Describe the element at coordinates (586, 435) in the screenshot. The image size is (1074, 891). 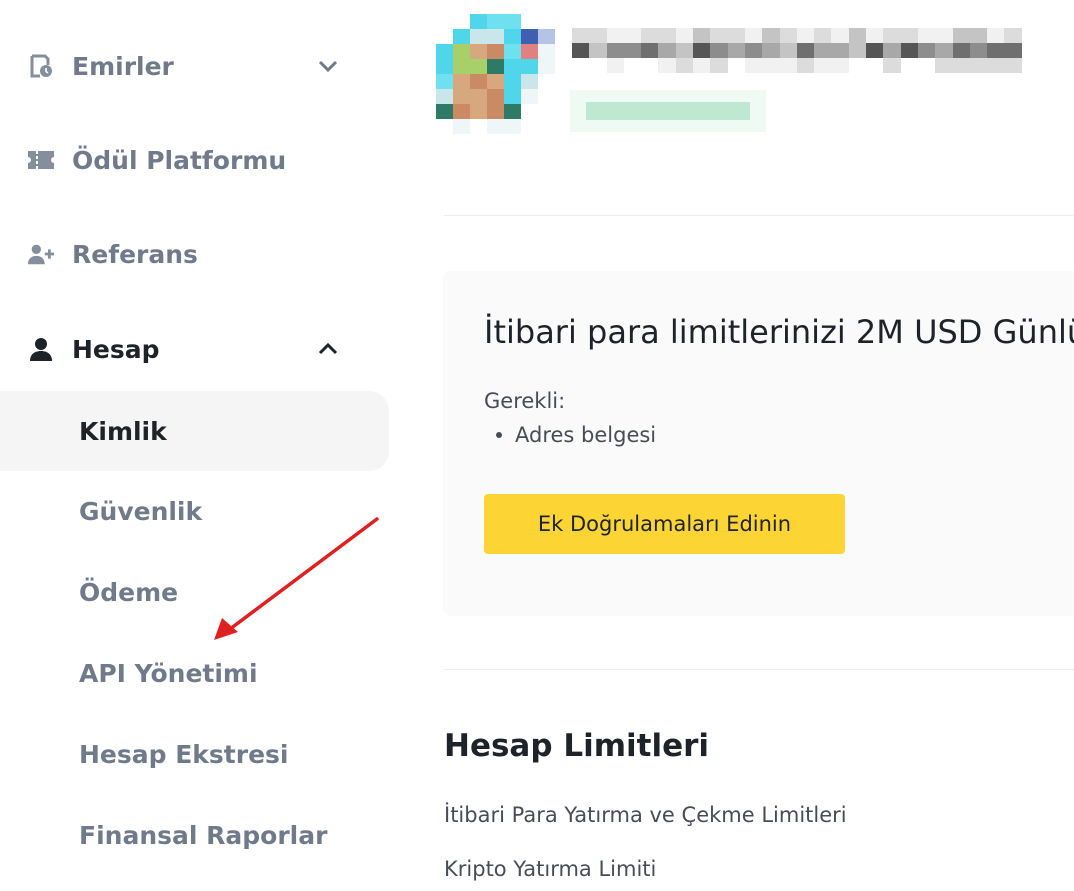
I see `required-item-text: Adres belgesi` at that location.